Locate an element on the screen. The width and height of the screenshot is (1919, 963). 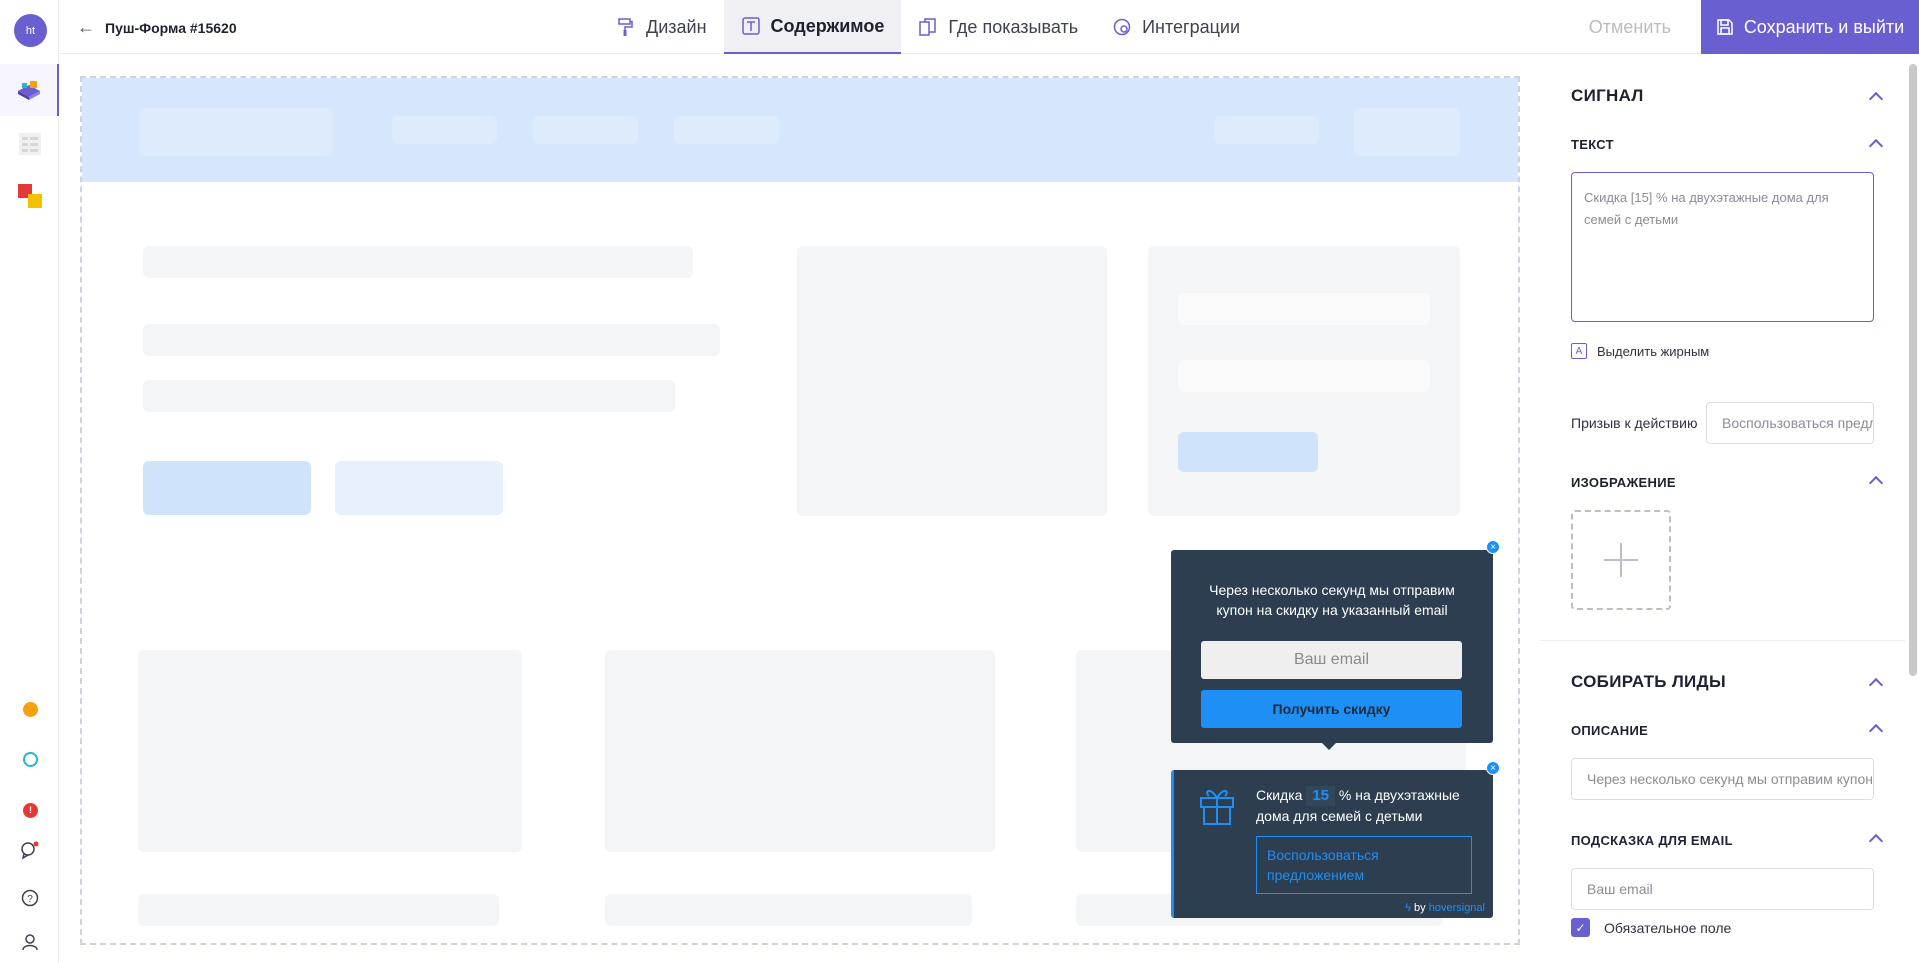
pages-icon is located at coordinates (928, 27).